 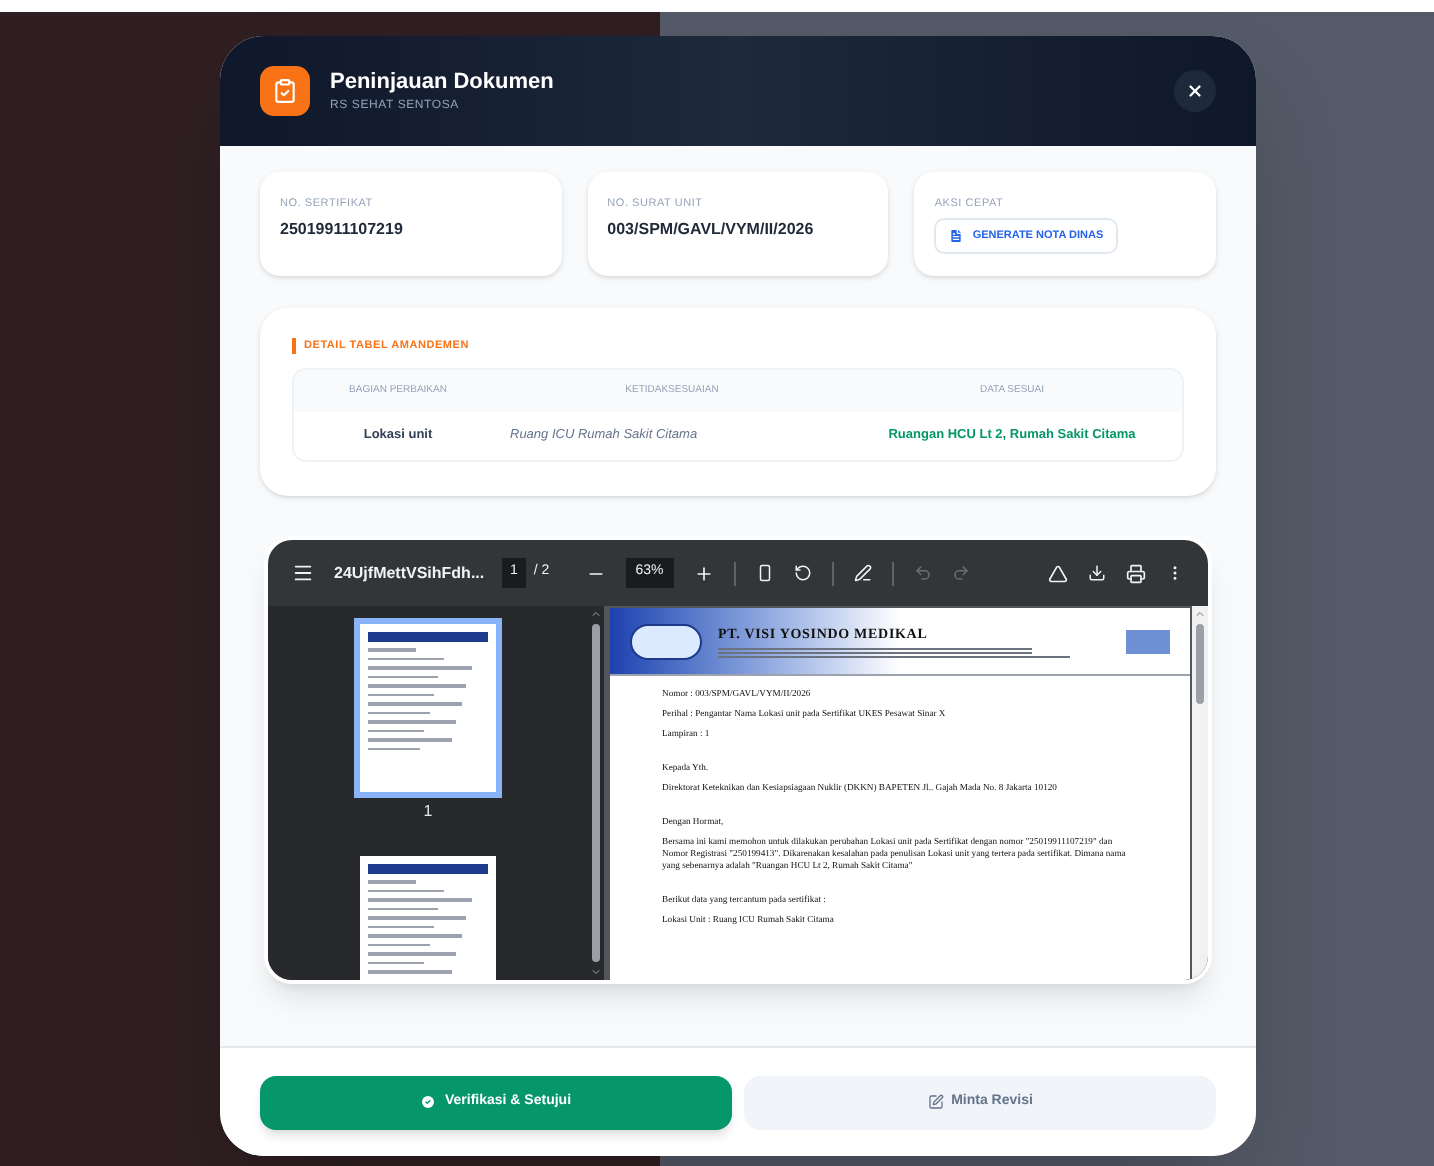 I want to click on fit-icon, so click(x=764, y=573).